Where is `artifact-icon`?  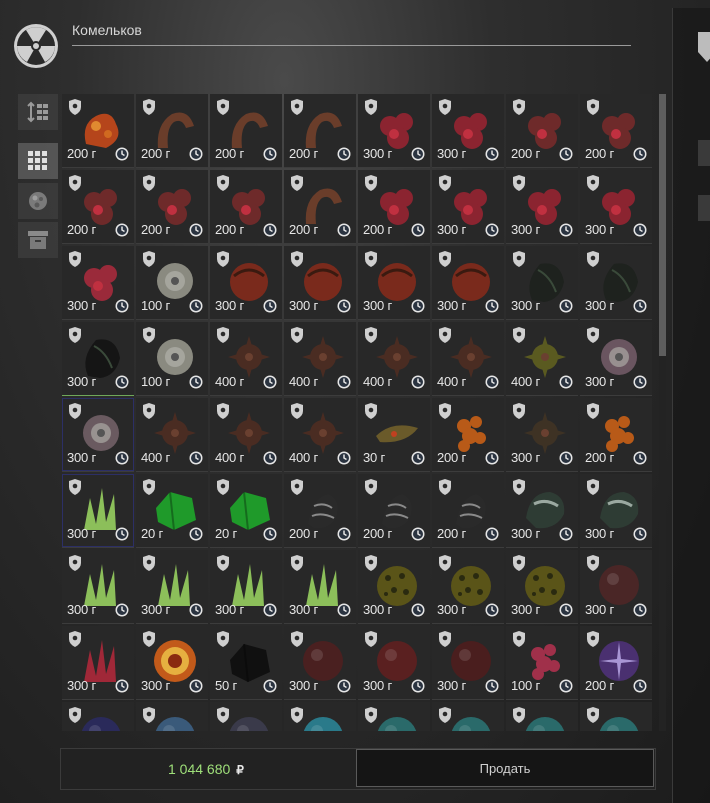
artifact-icon is located at coordinates (175, 724).